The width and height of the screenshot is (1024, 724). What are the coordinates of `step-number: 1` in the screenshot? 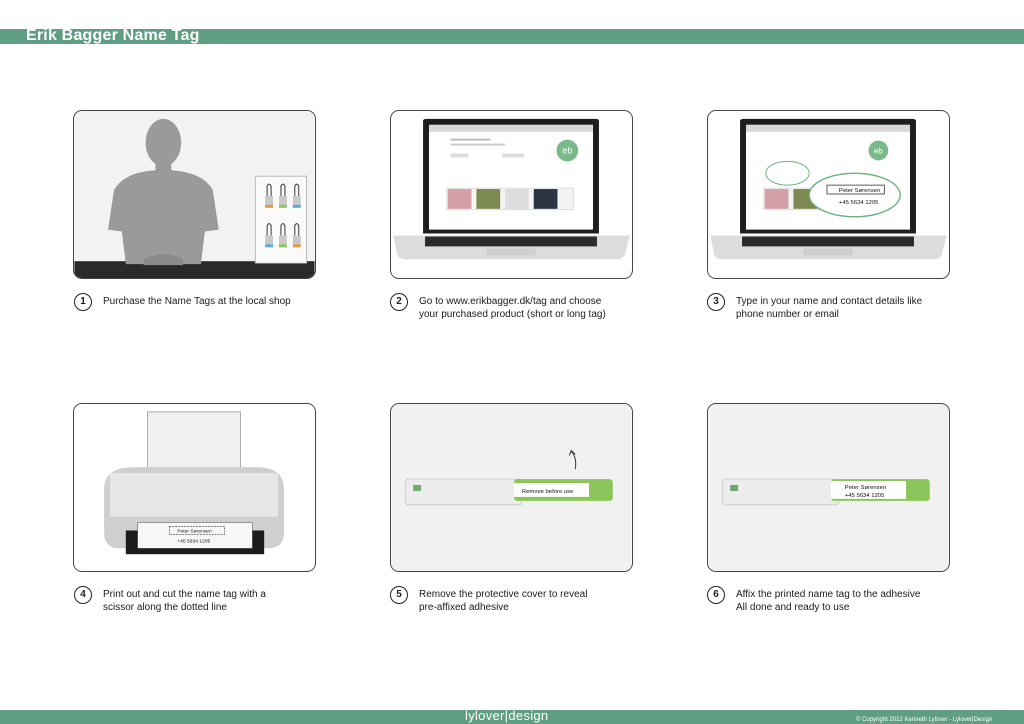 It's located at (83, 302).